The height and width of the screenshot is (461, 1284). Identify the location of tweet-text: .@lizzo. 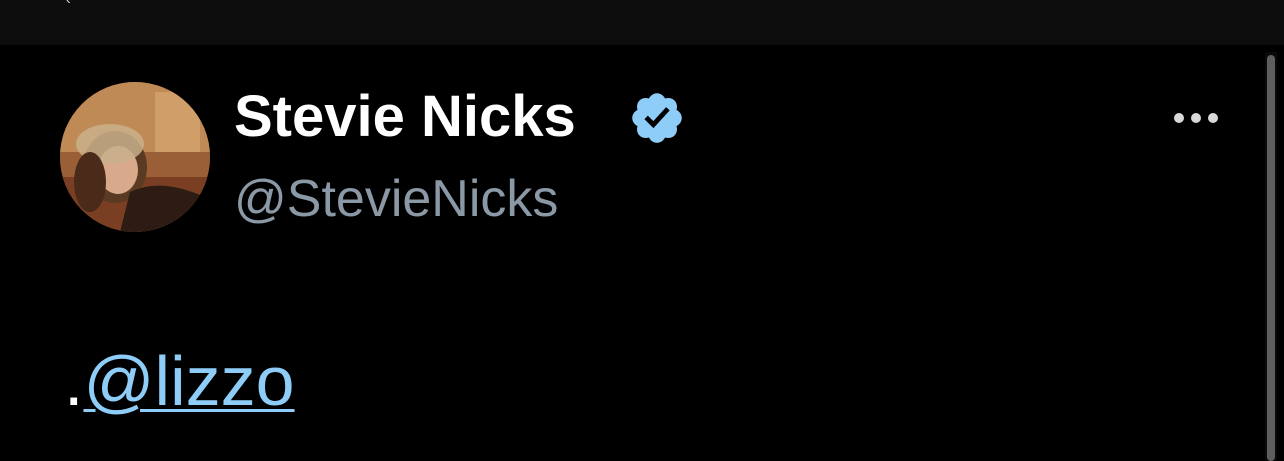
(179, 381).